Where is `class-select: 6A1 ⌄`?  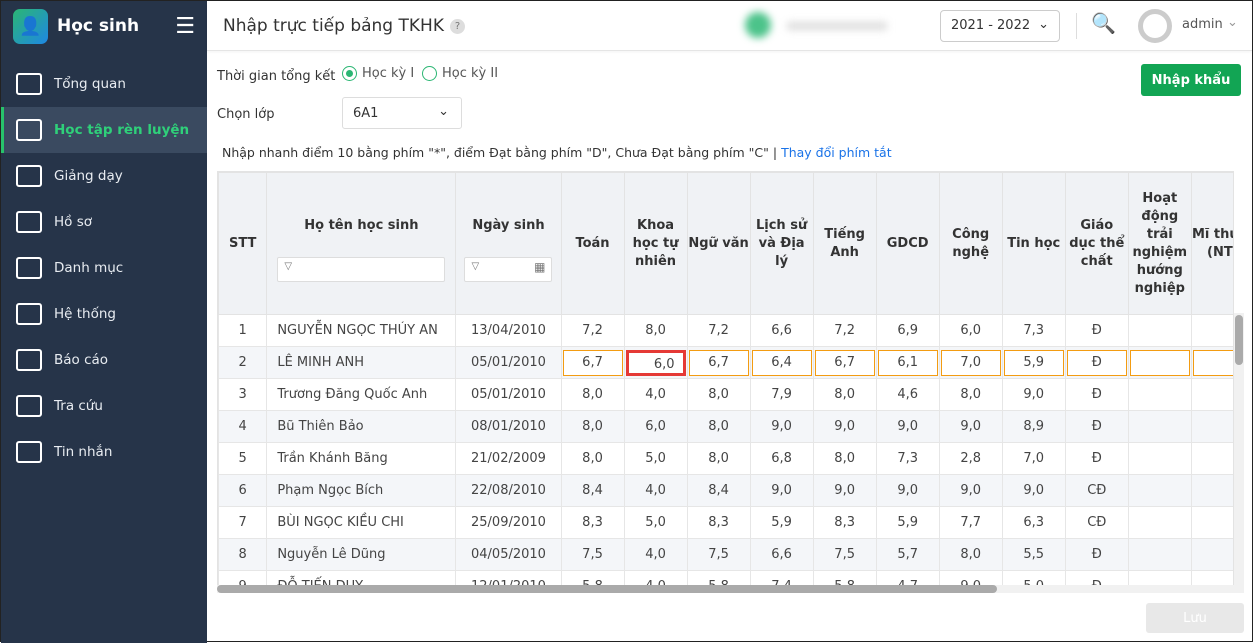 class-select: 6A1 ⌄ is located at coordinates (402, 113).